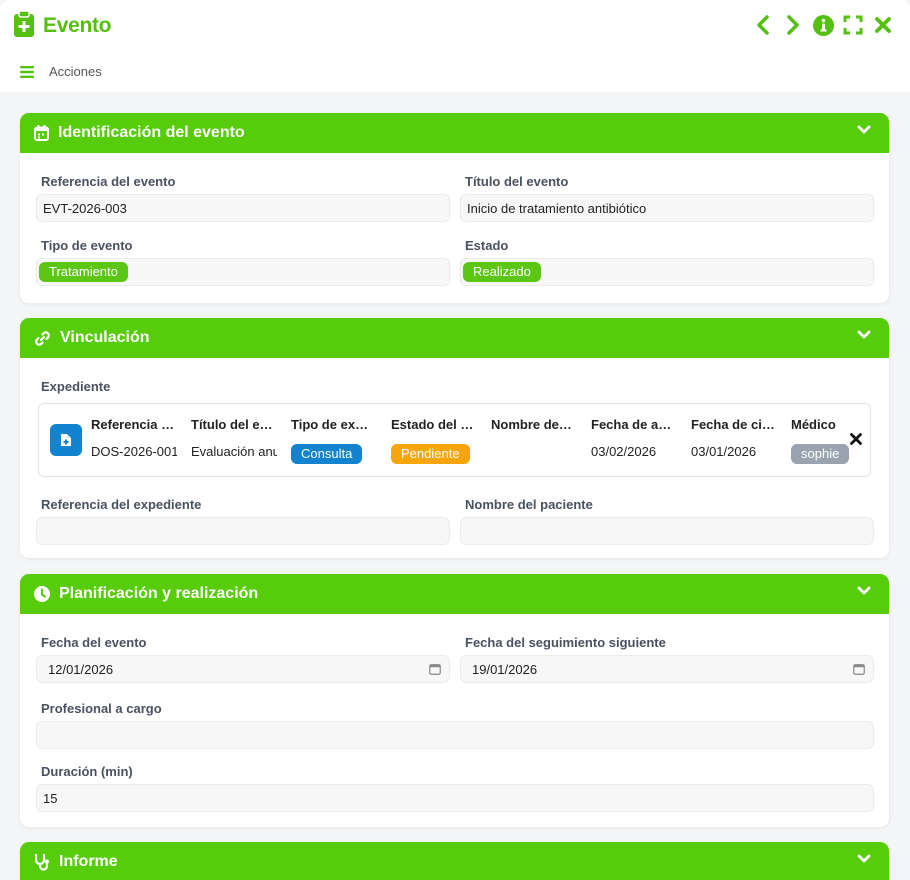  What do you see at coordinates (667, 208) in the screenshot?
I see `event-title-field: Inicio de tratamiento antibiótico` at bounding box center [667, 208].